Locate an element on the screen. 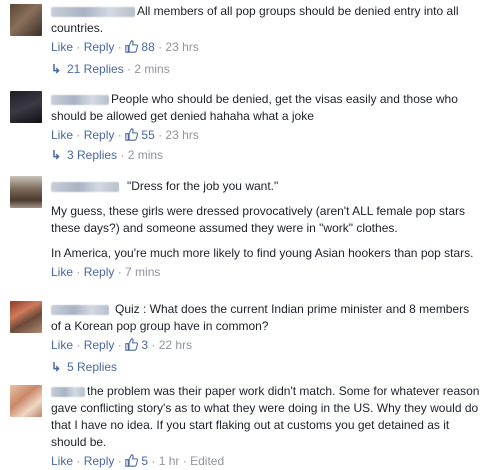 Image resolution: width=490 pixels, height=470 pixels. like-count: 88 is located at coordinates (140, 47).